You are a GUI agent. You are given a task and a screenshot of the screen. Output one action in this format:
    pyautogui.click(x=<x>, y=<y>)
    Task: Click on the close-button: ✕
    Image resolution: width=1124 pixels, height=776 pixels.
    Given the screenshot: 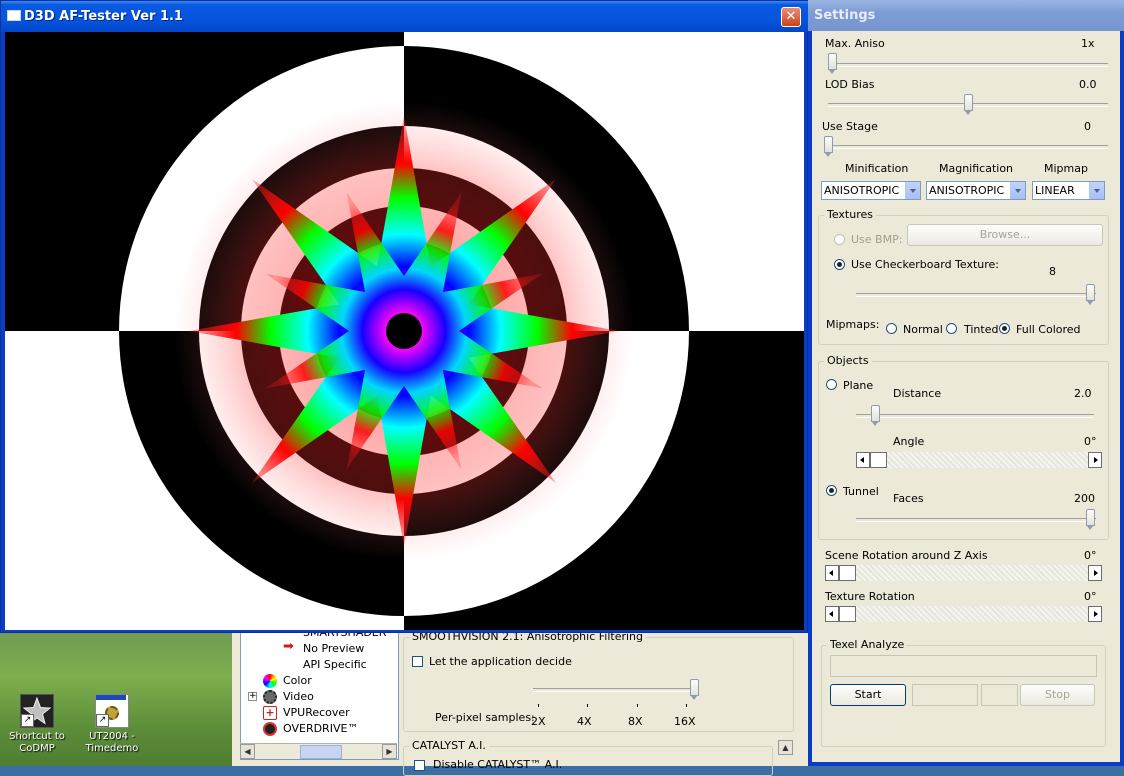 What is the action you would take?
    pyautogui.click(x=791, y=17)
    